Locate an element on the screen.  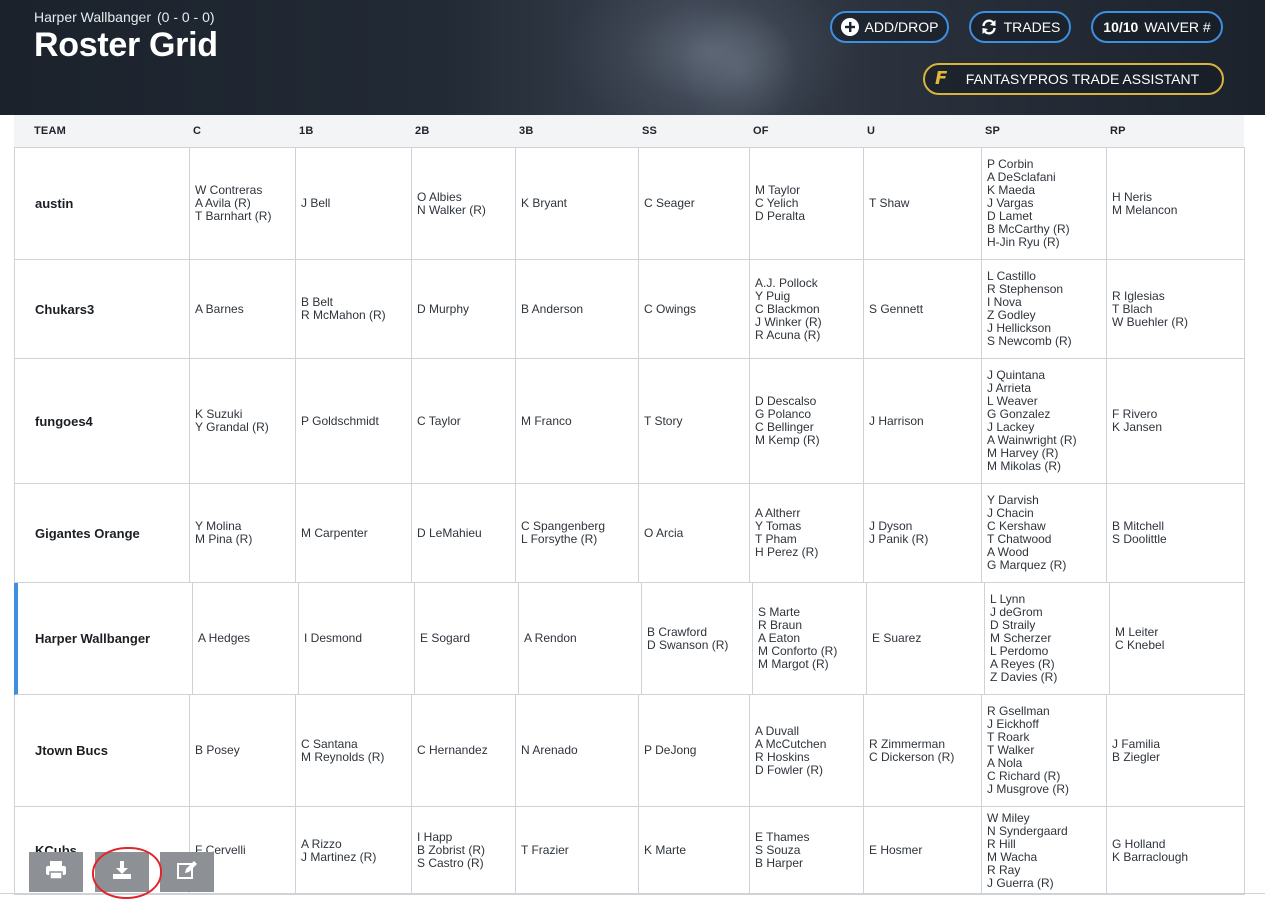
player-name: M Margot (R) is located at coordinates (812, 664).